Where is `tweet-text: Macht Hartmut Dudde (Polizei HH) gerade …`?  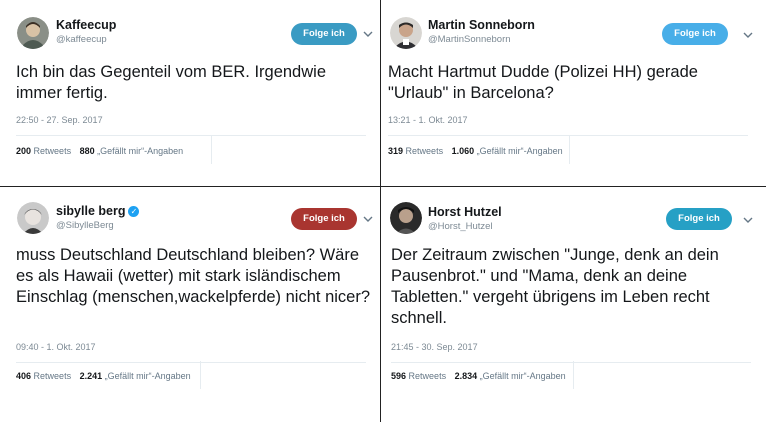
tweet-text: Macht Hartmut Dudde (Polizei HH) gerade … is located at coordinates (543, 82).